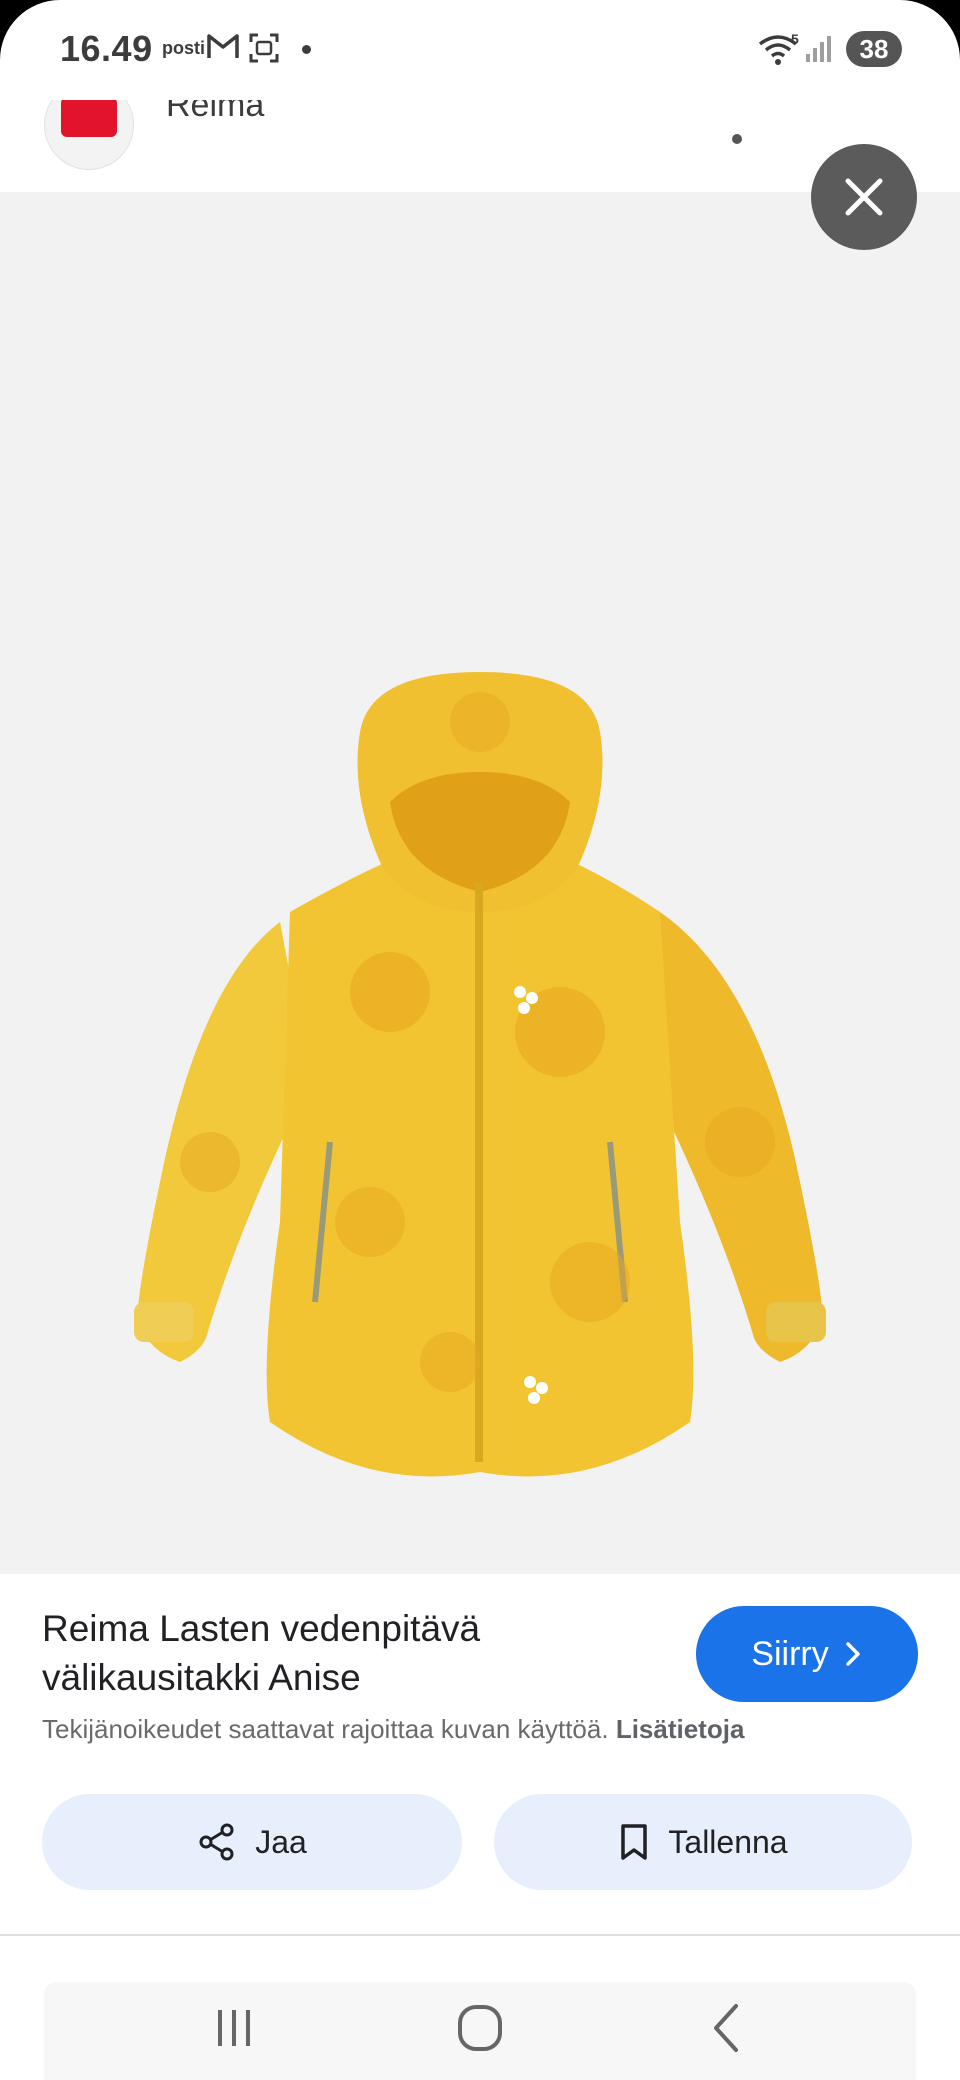 Image resolution: width=960 pixels, height=2080 pixels. I want to click on close-icon, so click(864, 197).